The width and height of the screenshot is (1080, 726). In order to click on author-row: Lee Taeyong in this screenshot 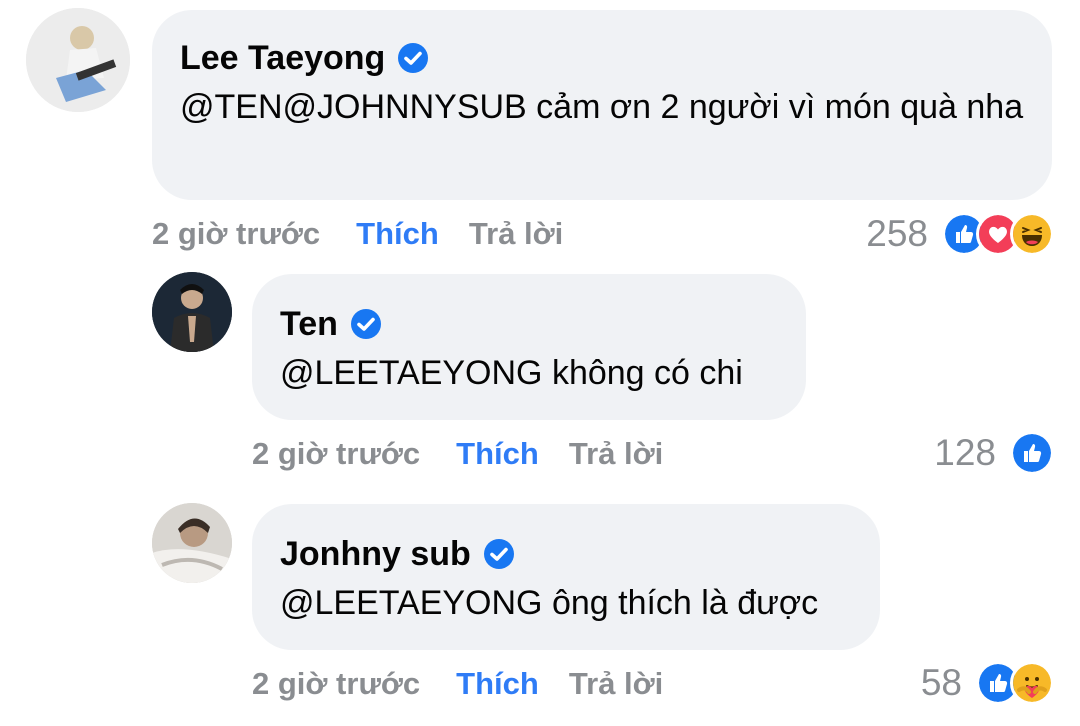, I will do `click(602, 58)`.